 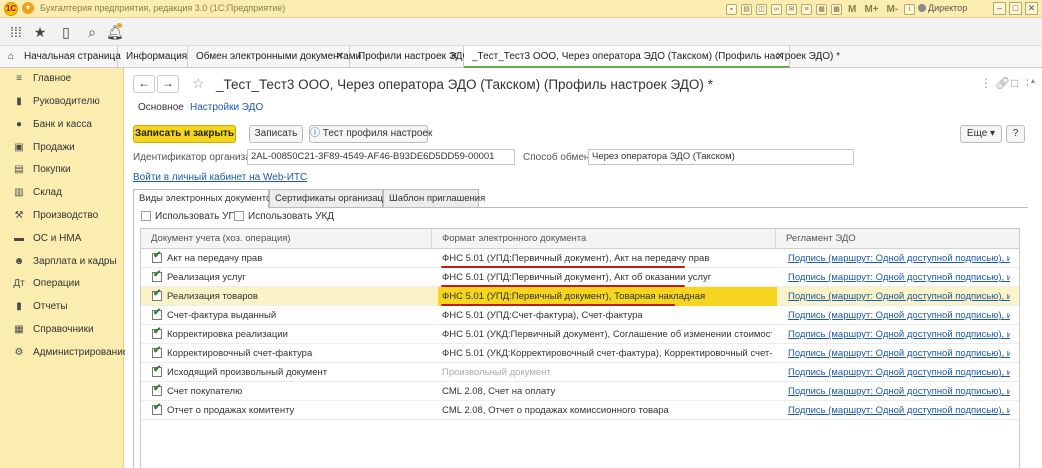 I want to click on mail-icon: ✉, so click(x=791, y=9).